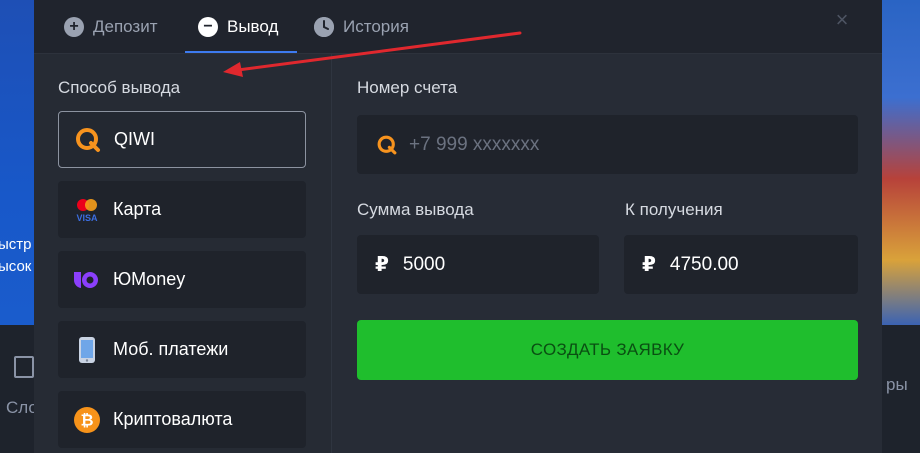  Describe the element at coordinates (125, 26) in the screenshot. I see `tab-label: Депозит` at that location.